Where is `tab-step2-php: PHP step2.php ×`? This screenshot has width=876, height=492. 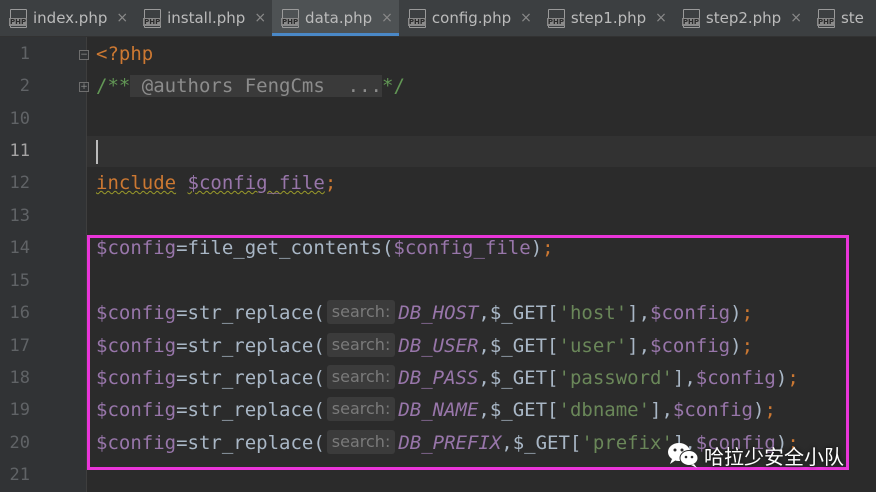
tab-step2-php: PHP step2.php × is located at coordinates (740, 18).